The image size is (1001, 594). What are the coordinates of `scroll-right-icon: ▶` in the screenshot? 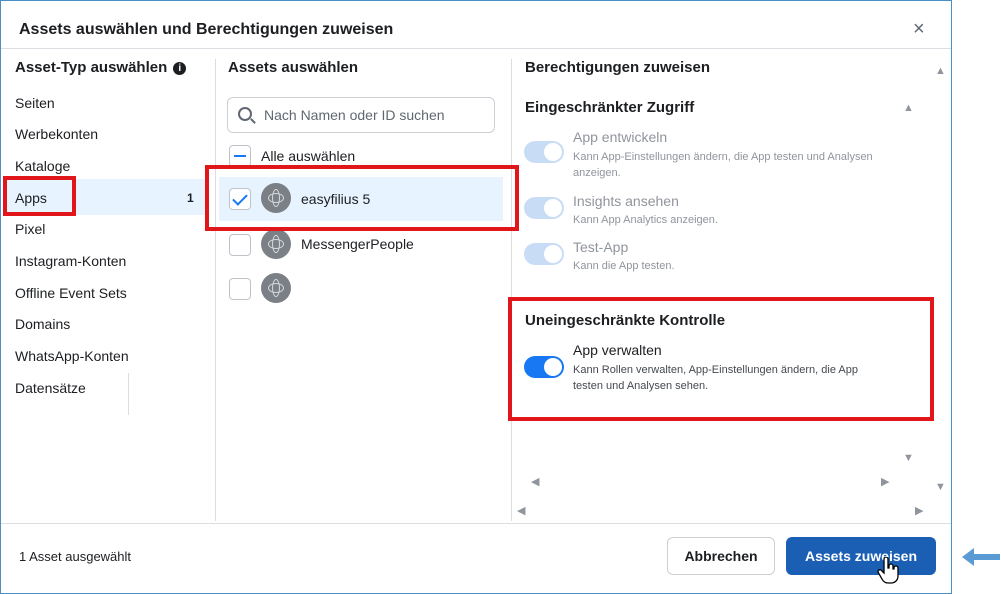 It's located at (885, 481).